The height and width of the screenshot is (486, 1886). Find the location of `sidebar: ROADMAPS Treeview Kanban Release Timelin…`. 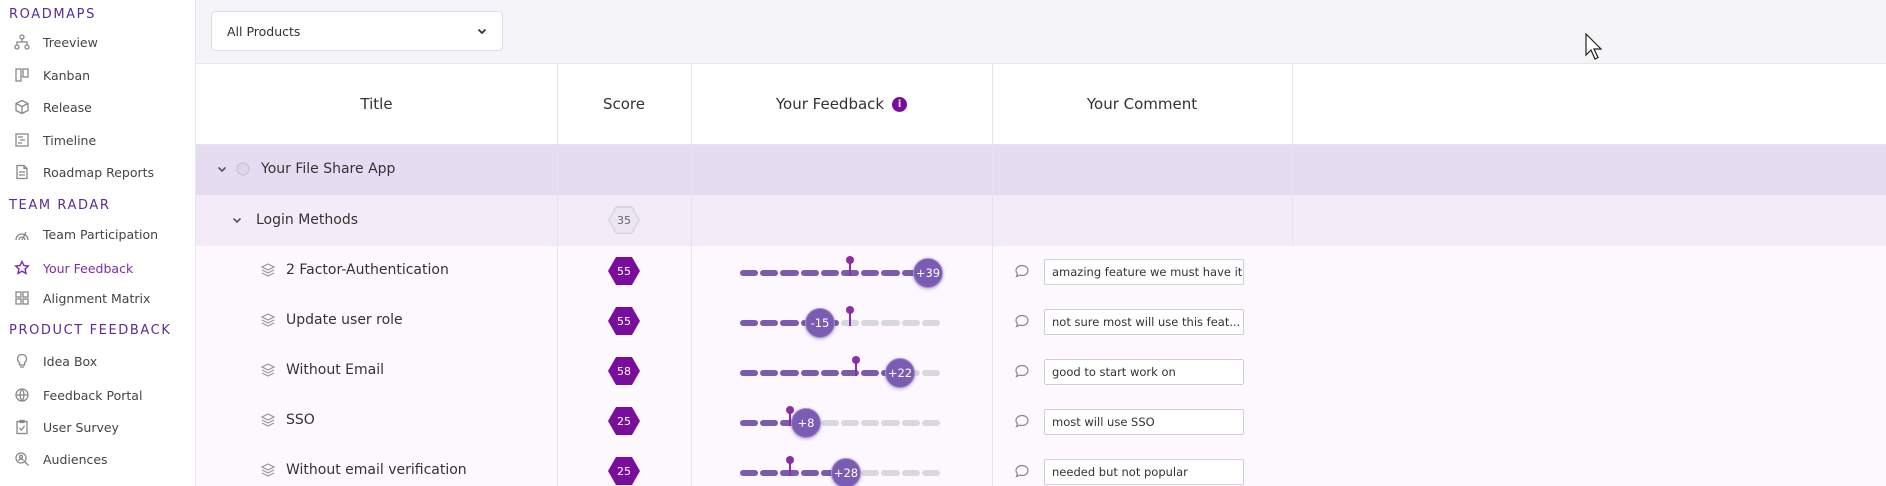

sidebar: ROADMAPS Treeview Kanban Release Timelin… is located at coordinates (98, 243).